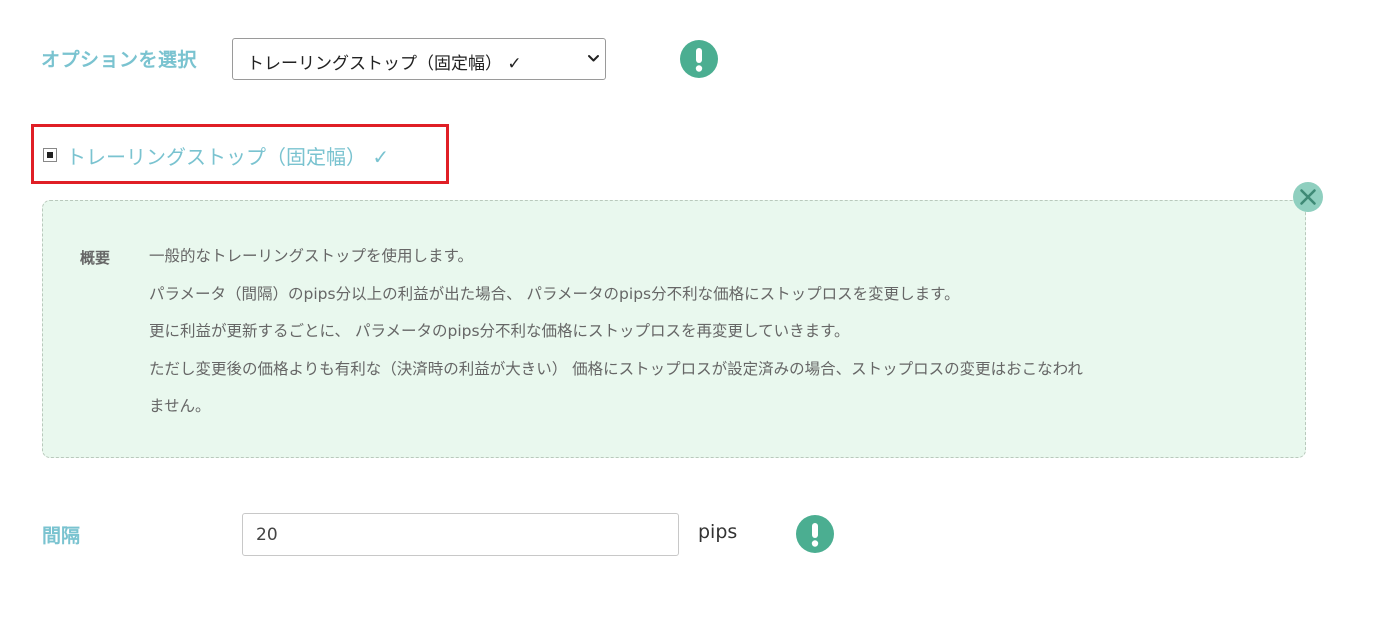 The height and width of the screenshot is (618, 1376). I want to click on interval-label: 間隔, so click(61, 536).